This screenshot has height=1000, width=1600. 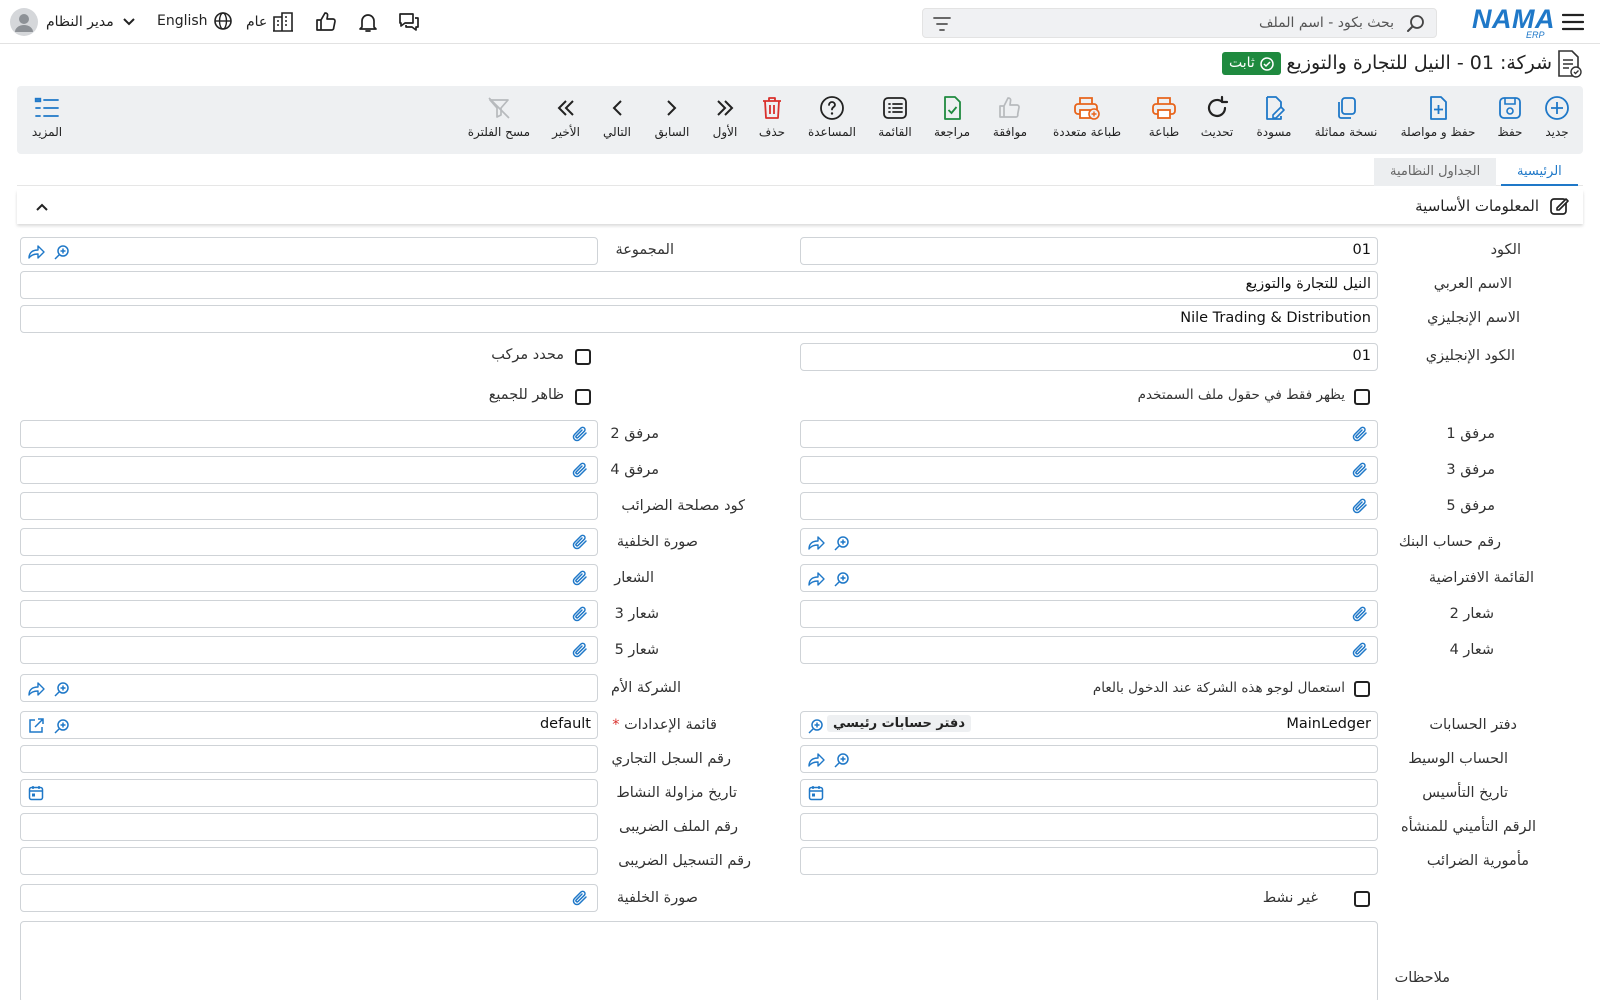 What do you see at coordinates (1362, 899) in the screenshot?
I see `inactive-checkbox` at bounding box center [1362, 899].